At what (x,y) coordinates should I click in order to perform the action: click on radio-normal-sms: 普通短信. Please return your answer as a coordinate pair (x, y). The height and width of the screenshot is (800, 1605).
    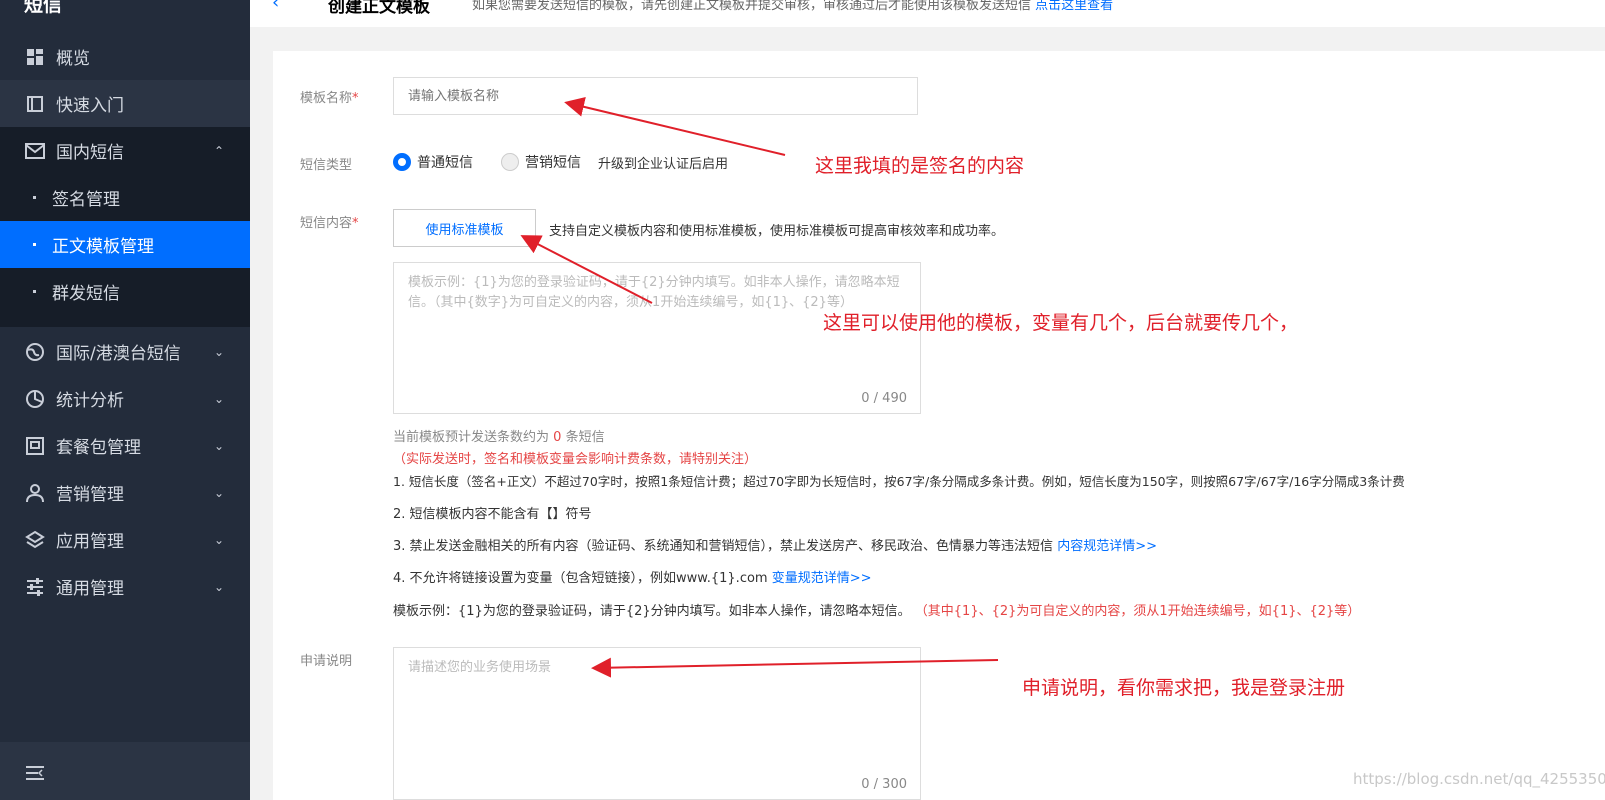
    Looking at the image, I should click on (433, 162).